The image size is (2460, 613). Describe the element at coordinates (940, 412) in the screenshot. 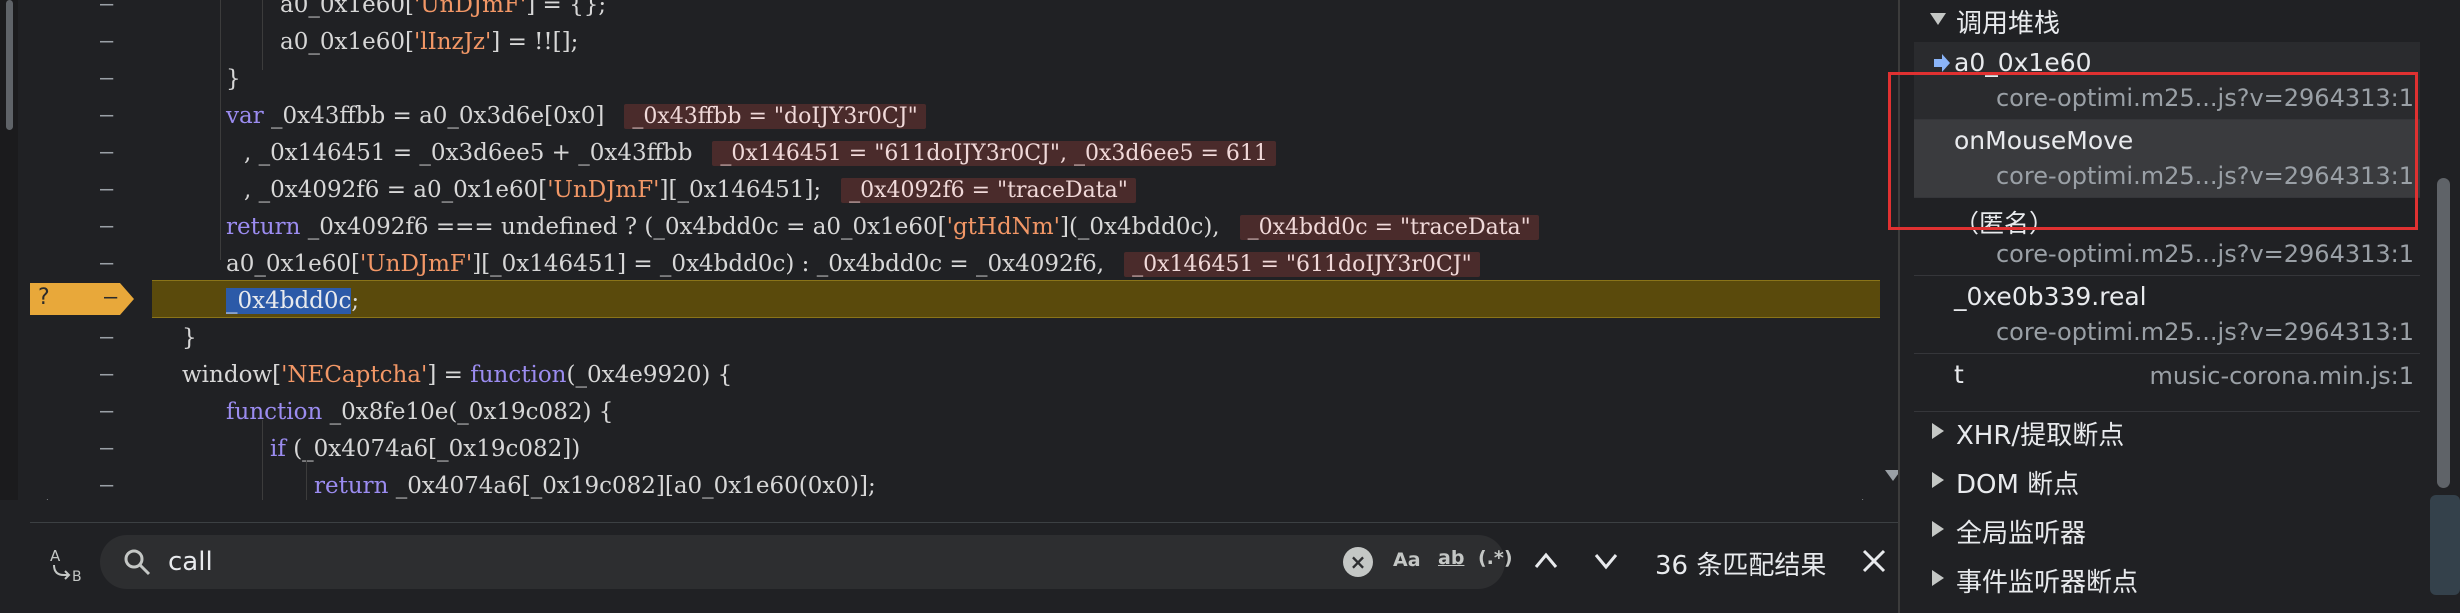

I see `code-line: – function _0x8fe10e(_0x19c082) {` at that location.